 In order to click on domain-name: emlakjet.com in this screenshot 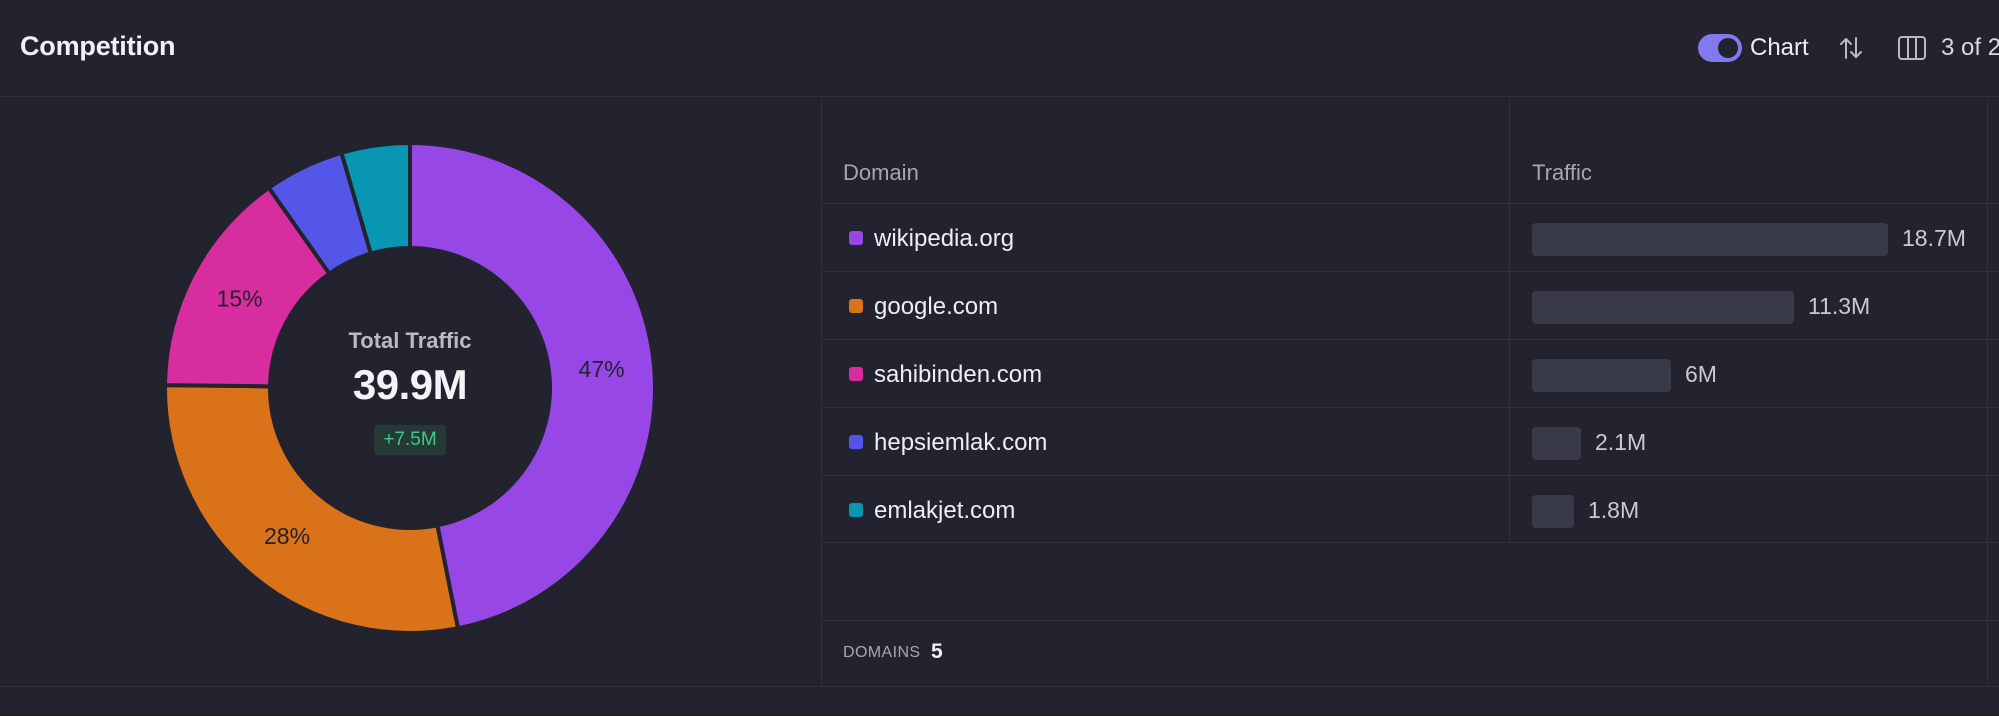, I will do `click(944, 511)`.